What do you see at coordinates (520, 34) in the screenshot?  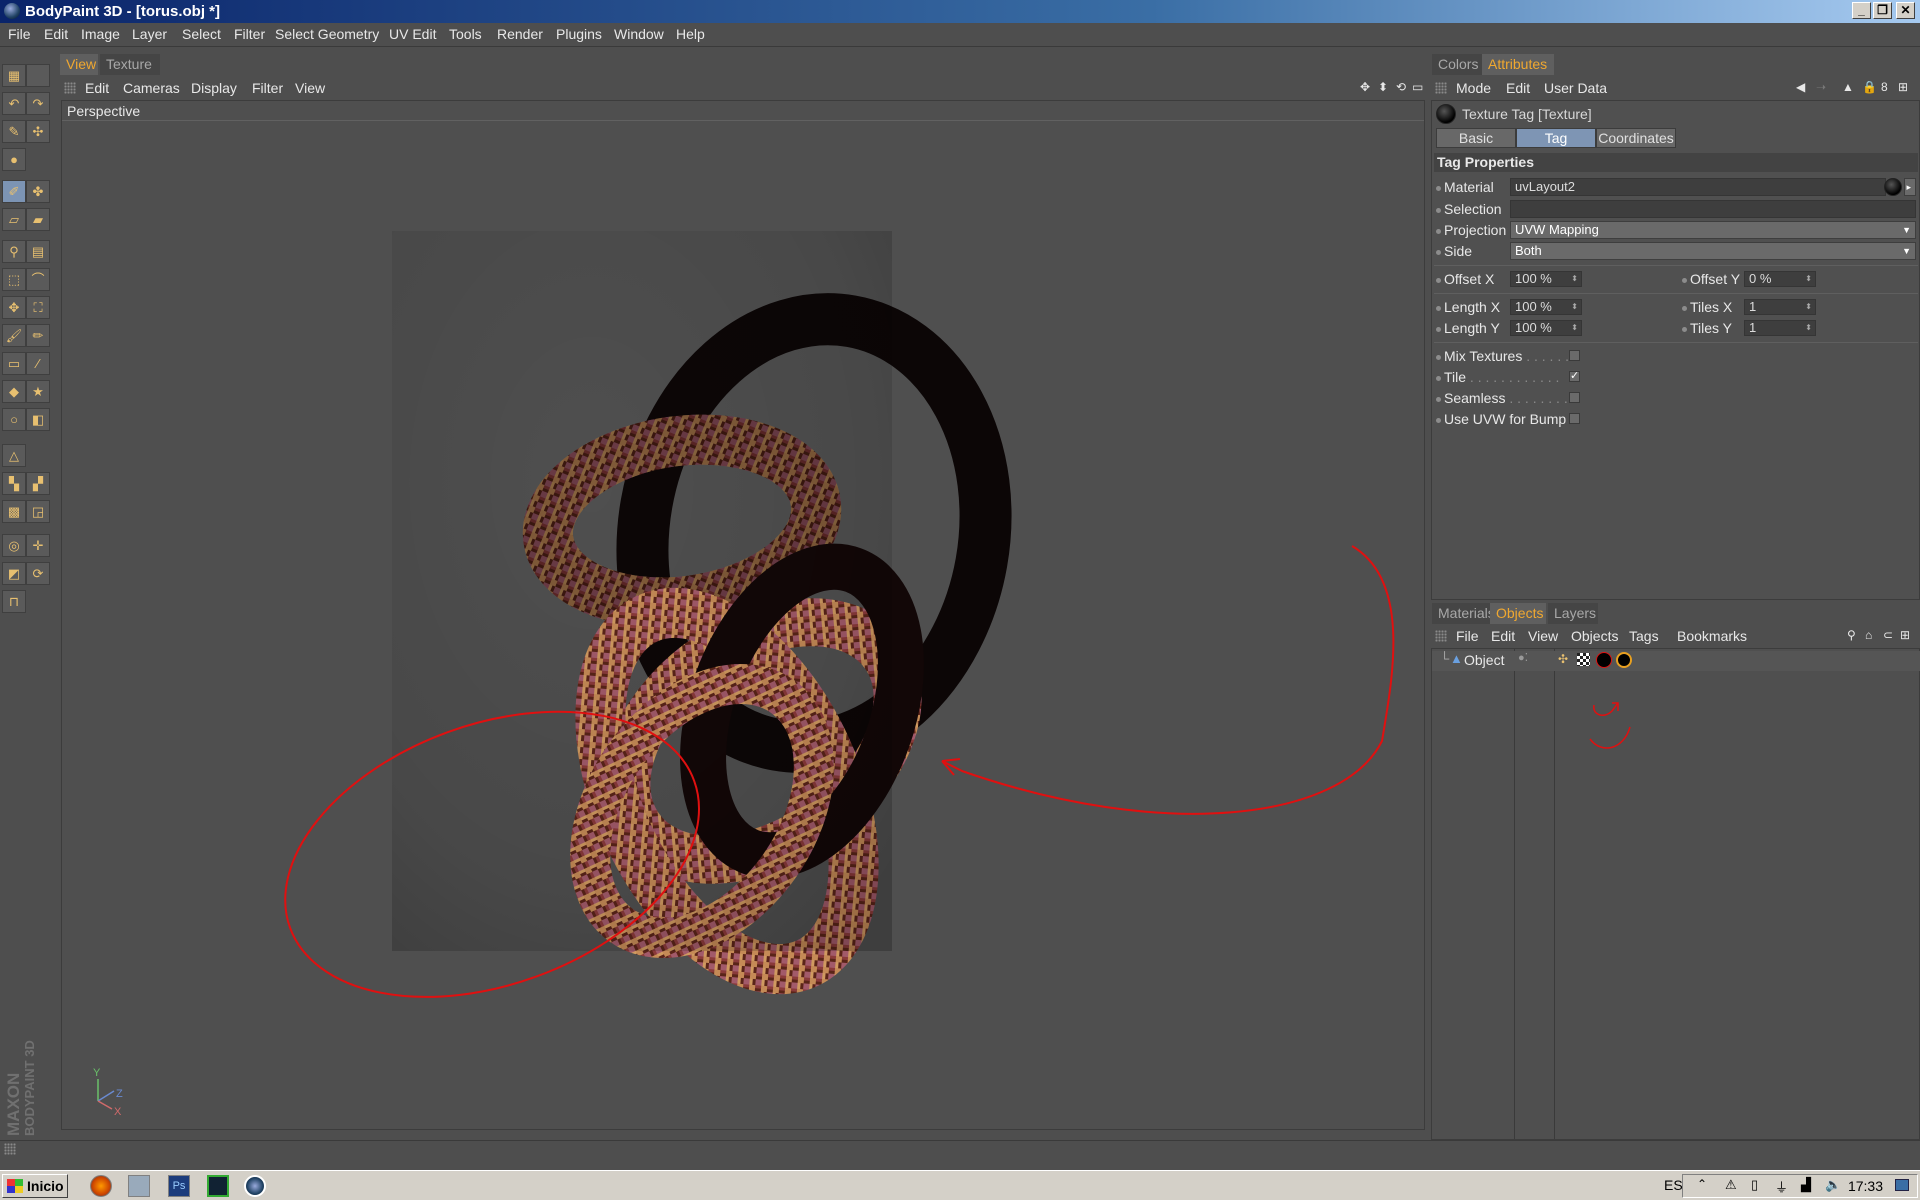 I see `menu-render: Render` at bounding box center [520, 34].